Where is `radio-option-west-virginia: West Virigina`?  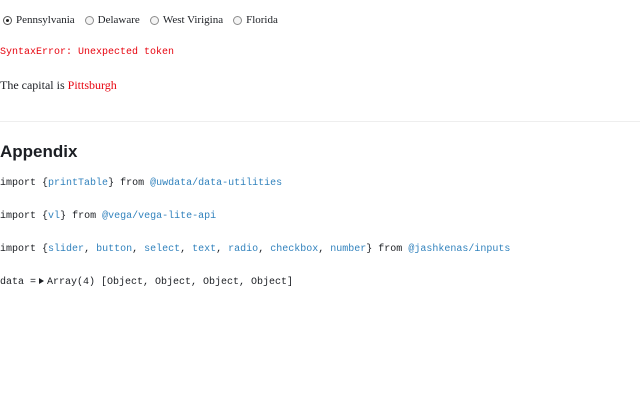 radio-option-west-virginia: West Virigina is located at coordinates (186, 20).